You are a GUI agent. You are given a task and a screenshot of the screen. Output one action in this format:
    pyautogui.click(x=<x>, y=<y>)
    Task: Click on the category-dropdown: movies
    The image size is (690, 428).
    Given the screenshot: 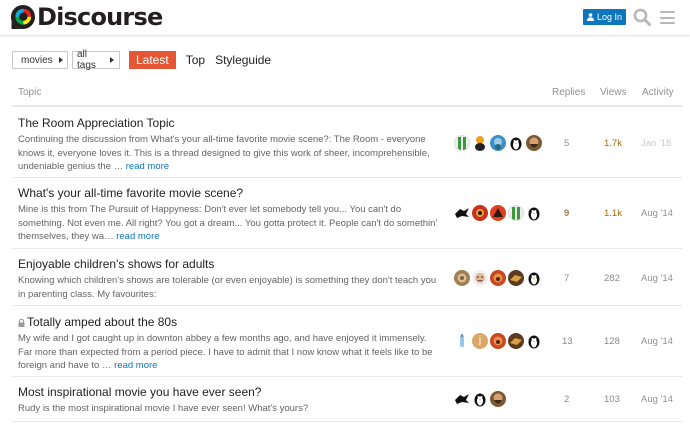 What is the action you would take?
    pyautogui.click(x=40, y=60)
    